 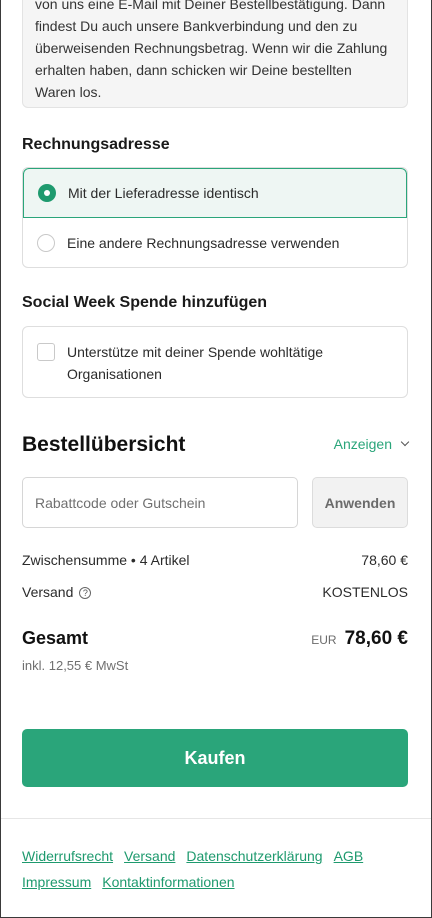 What do you see at coordinates (46, 352) in the screenshot?
I see `donation-checkbox` at bounding box center [46, 352].